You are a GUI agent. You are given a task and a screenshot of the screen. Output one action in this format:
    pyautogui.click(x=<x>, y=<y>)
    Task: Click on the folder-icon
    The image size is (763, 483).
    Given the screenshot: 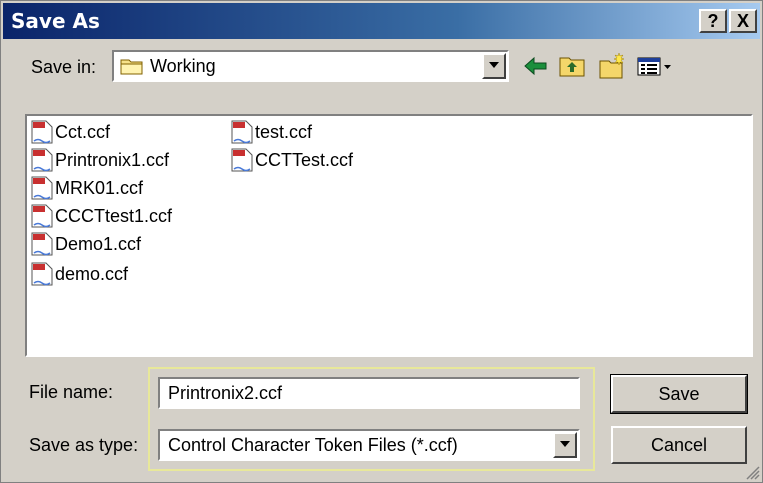 What is the action you would take?
    pyautogui.click(x=131, y=67)
    